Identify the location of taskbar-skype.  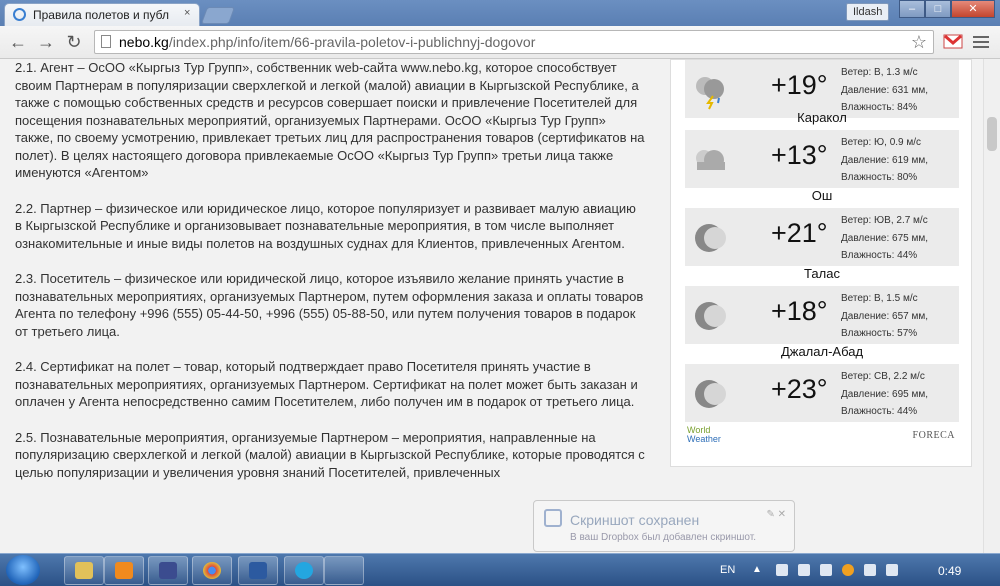
(304, 570).